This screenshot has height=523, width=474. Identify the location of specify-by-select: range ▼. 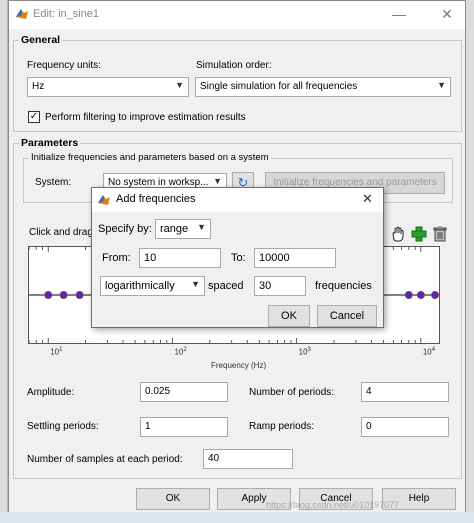
(183, 229).